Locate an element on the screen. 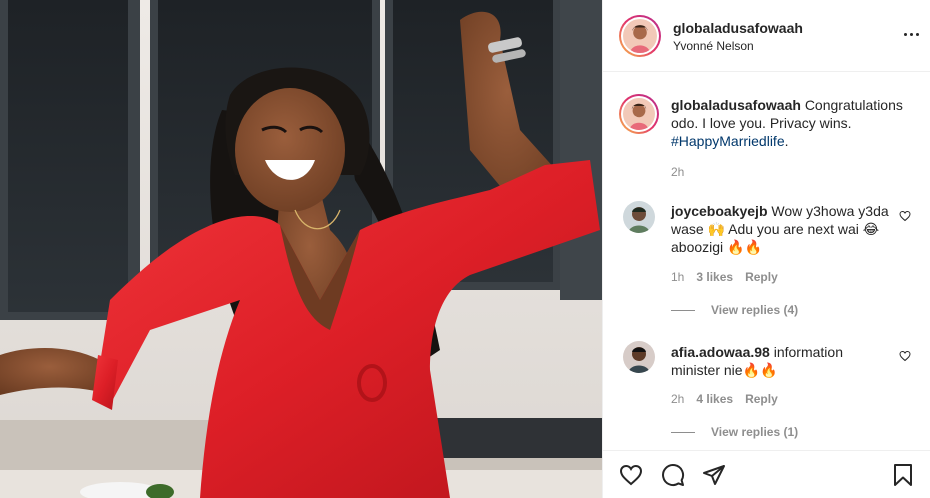  view-replies-button: View replies (4) is located at coordinates (734, 310).